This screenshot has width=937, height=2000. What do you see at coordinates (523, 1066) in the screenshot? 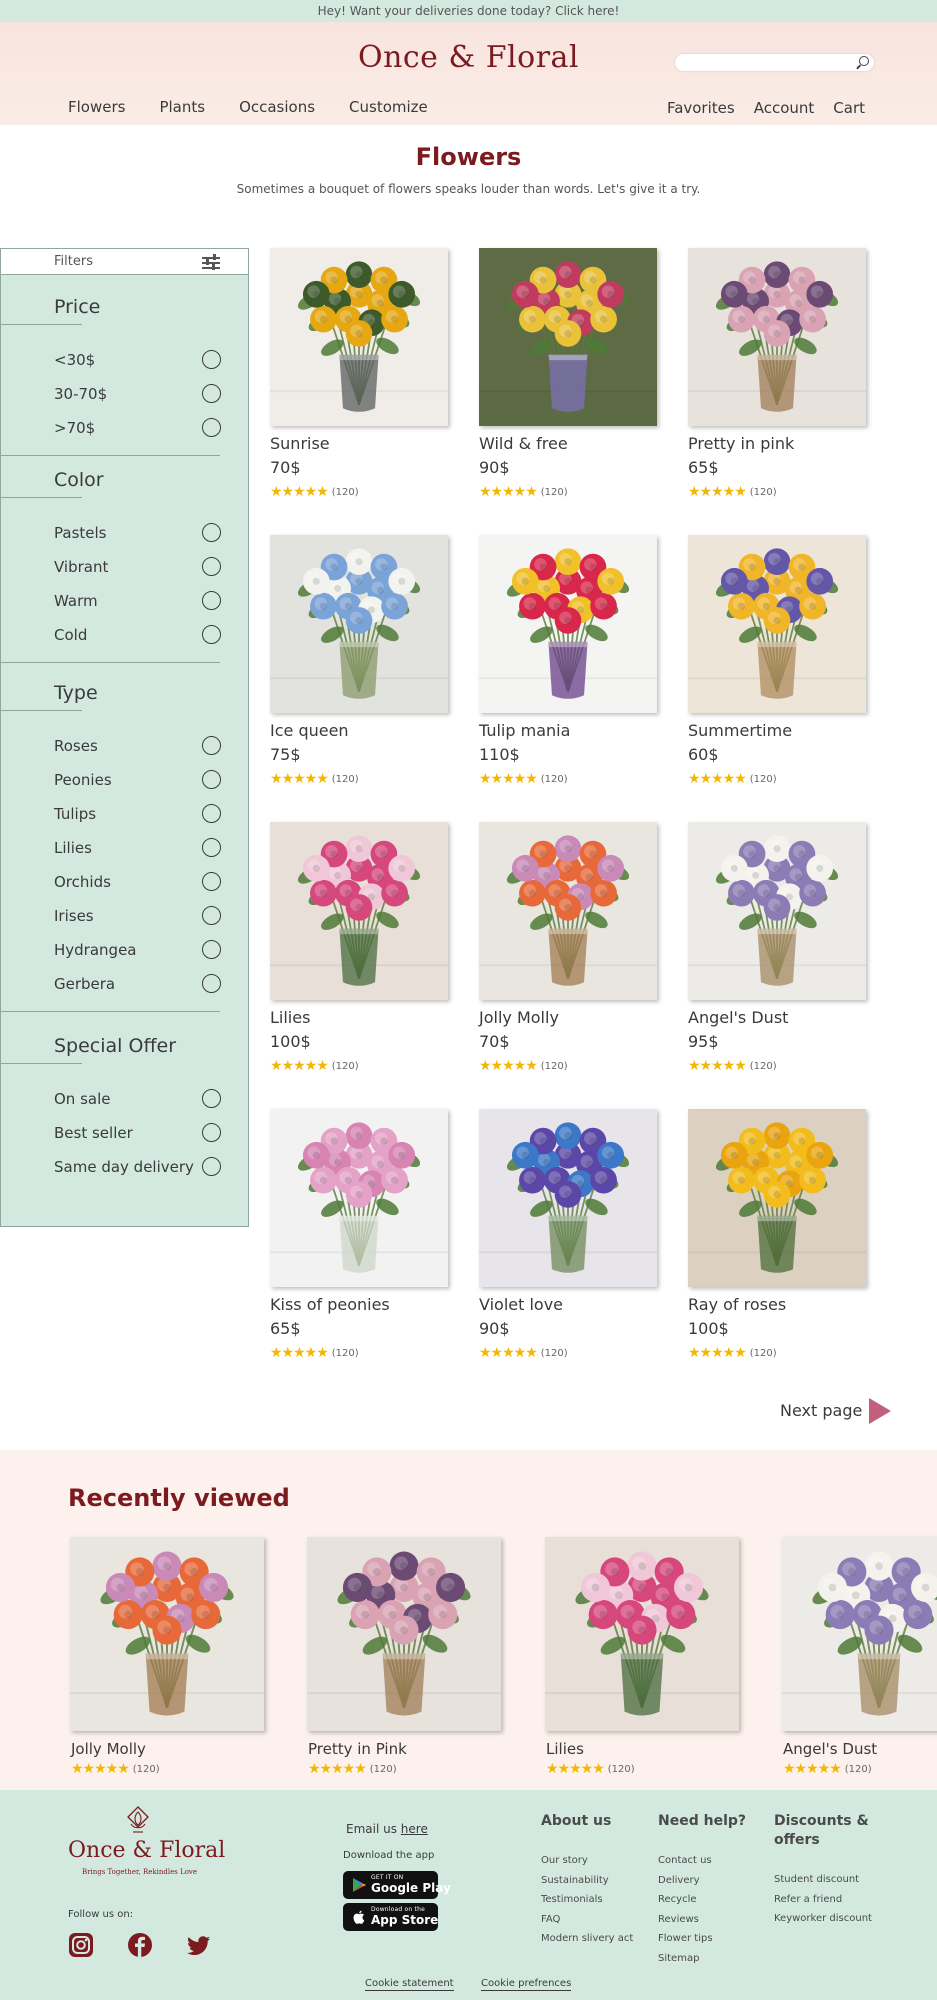
I see `product-jolly-molly-rating: ★★★★★ (120)` at bounding box center [523, 1066].